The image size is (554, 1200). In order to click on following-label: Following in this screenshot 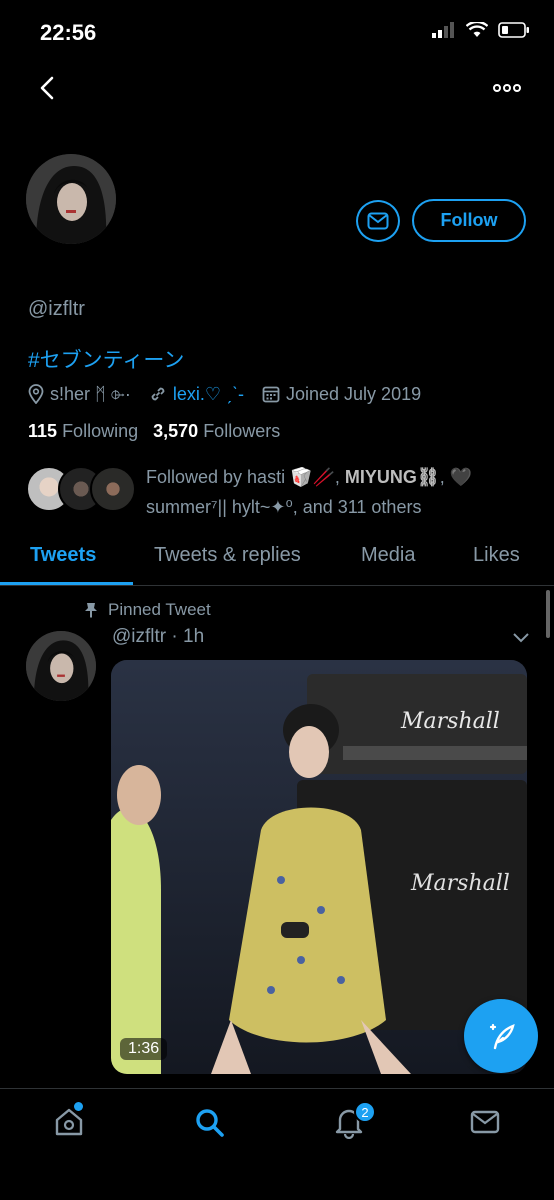, I will do `click(100, 431)`.